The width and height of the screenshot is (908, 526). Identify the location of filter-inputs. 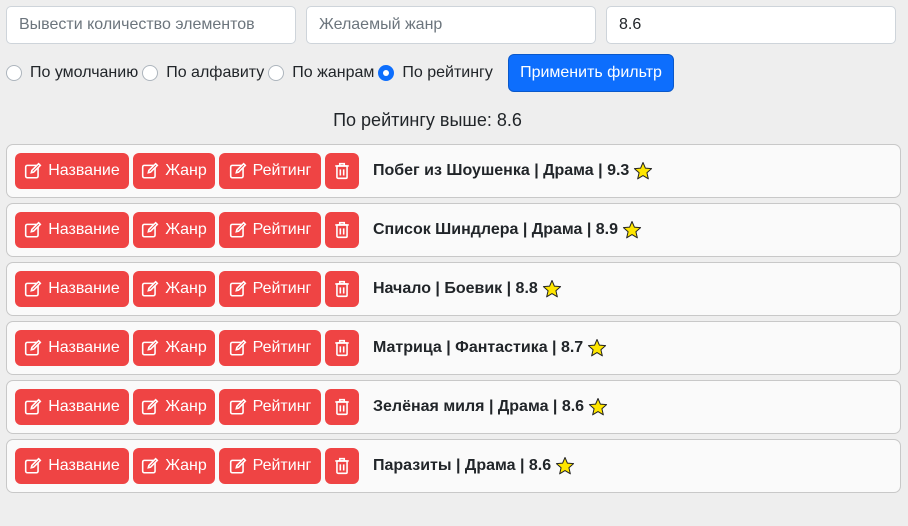
(451, 25).